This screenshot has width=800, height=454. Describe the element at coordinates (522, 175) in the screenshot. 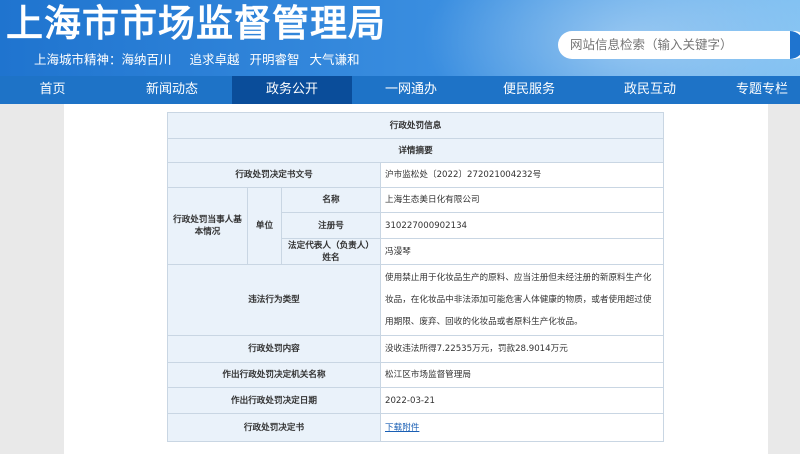

I see `decision-no-value: 沪市监松处〔2022〕272021004232号` at that location.